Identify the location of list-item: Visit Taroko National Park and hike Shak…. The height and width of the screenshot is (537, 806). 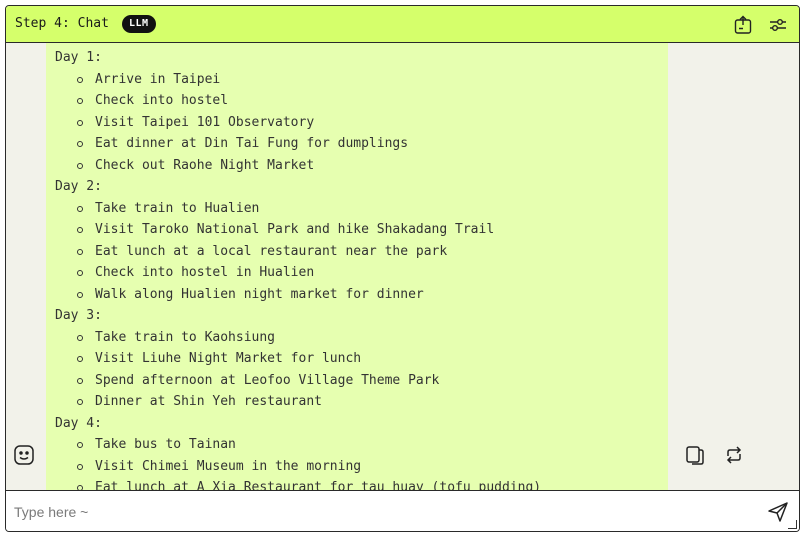
(298, 230).